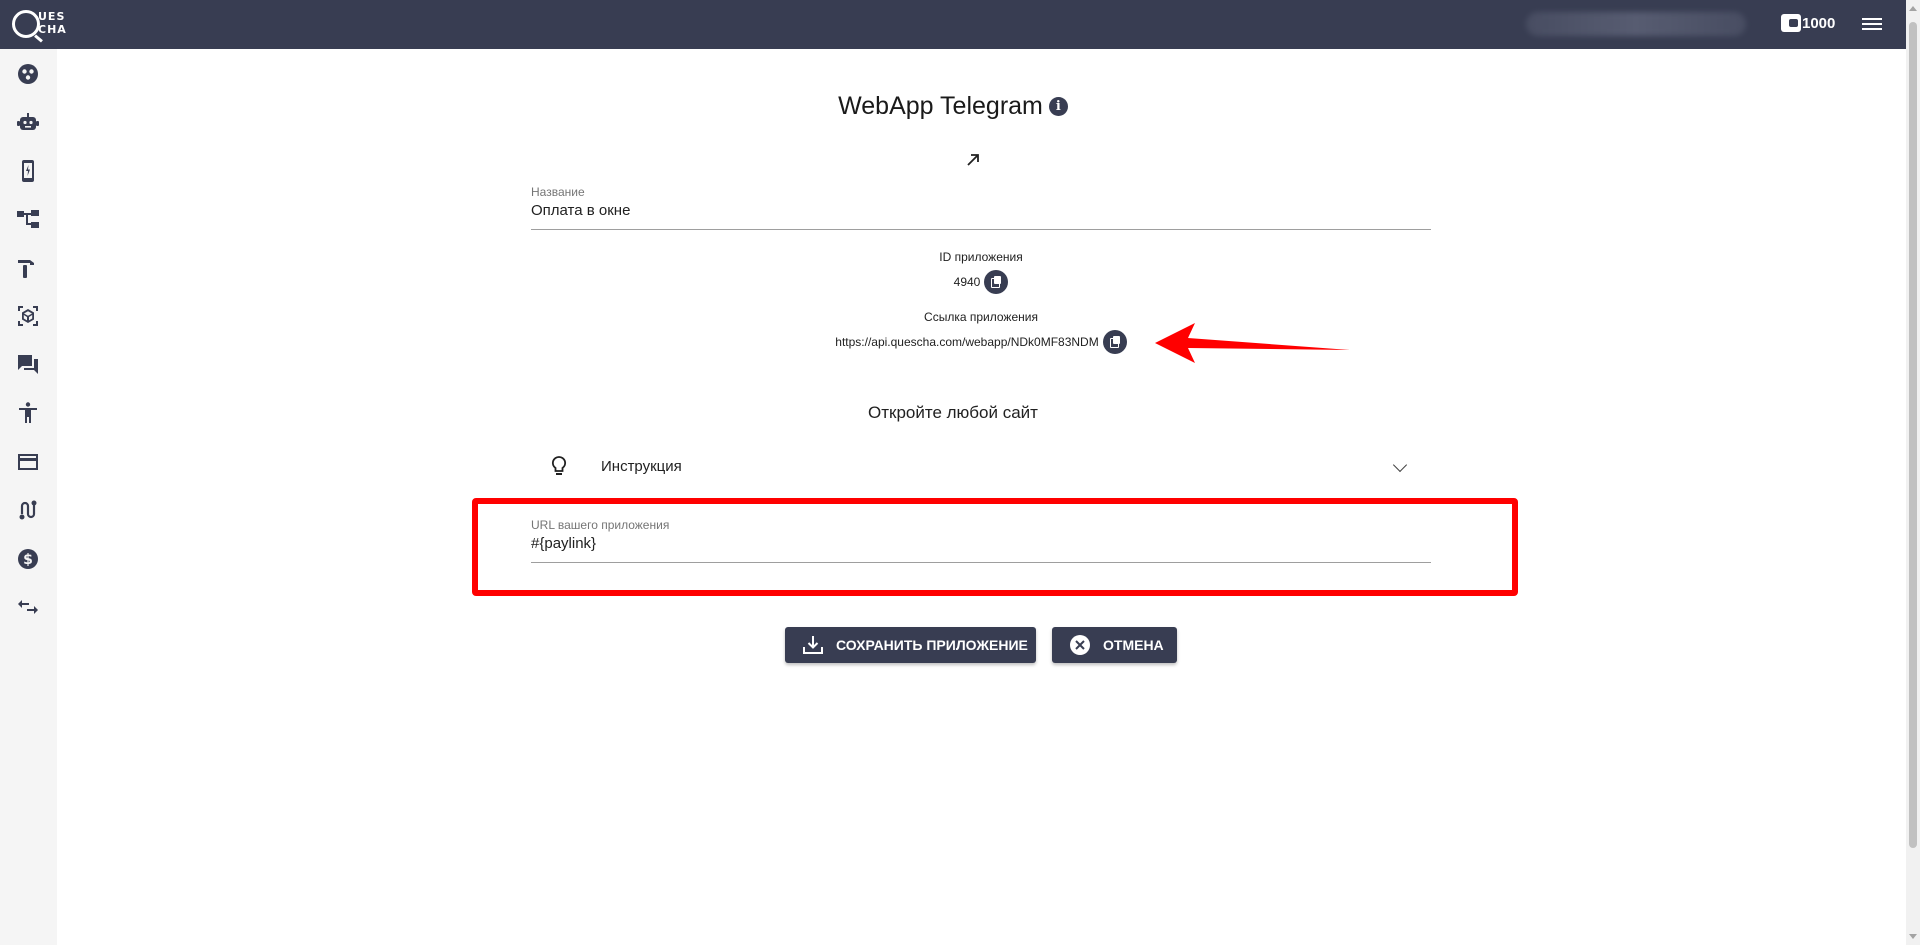 The image size is (1920, 945). Describe the element at coordinates (52, 29) in the screenshot. I see `logo-text-bottom: CHA` at that location.